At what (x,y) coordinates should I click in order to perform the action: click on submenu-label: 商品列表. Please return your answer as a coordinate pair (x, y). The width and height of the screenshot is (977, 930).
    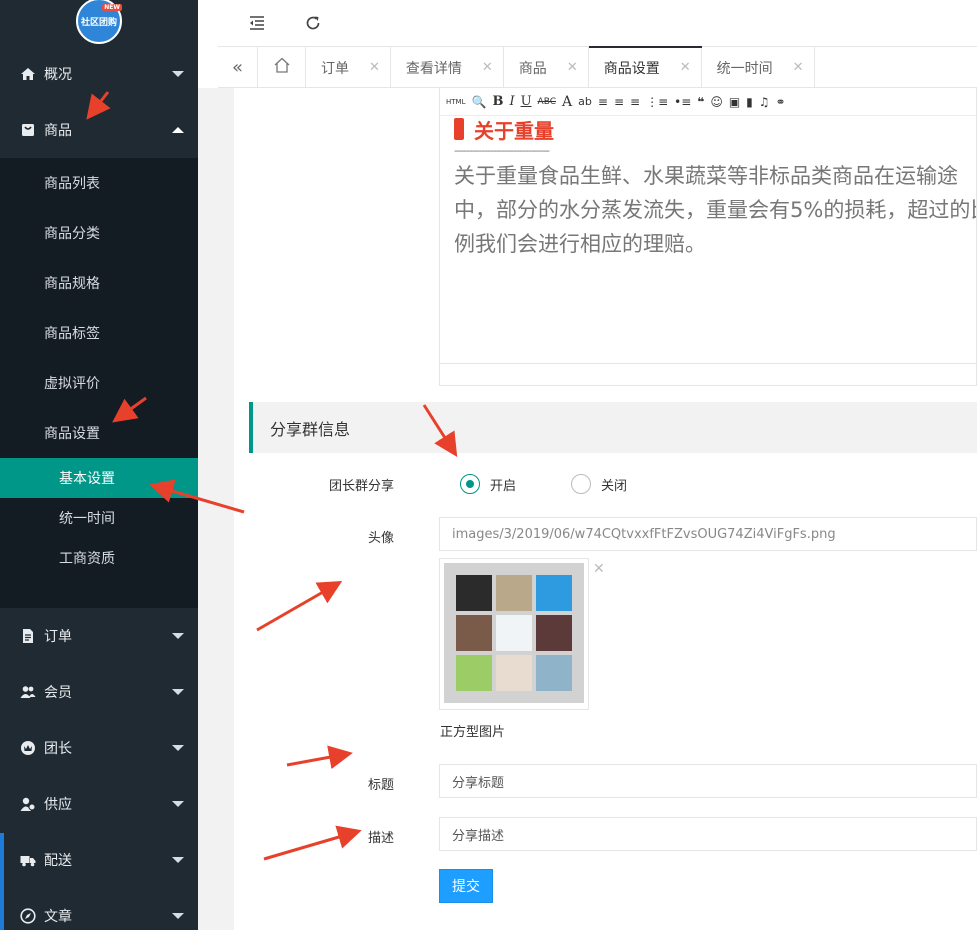
    Looking at the image, I should click on (72, 184).